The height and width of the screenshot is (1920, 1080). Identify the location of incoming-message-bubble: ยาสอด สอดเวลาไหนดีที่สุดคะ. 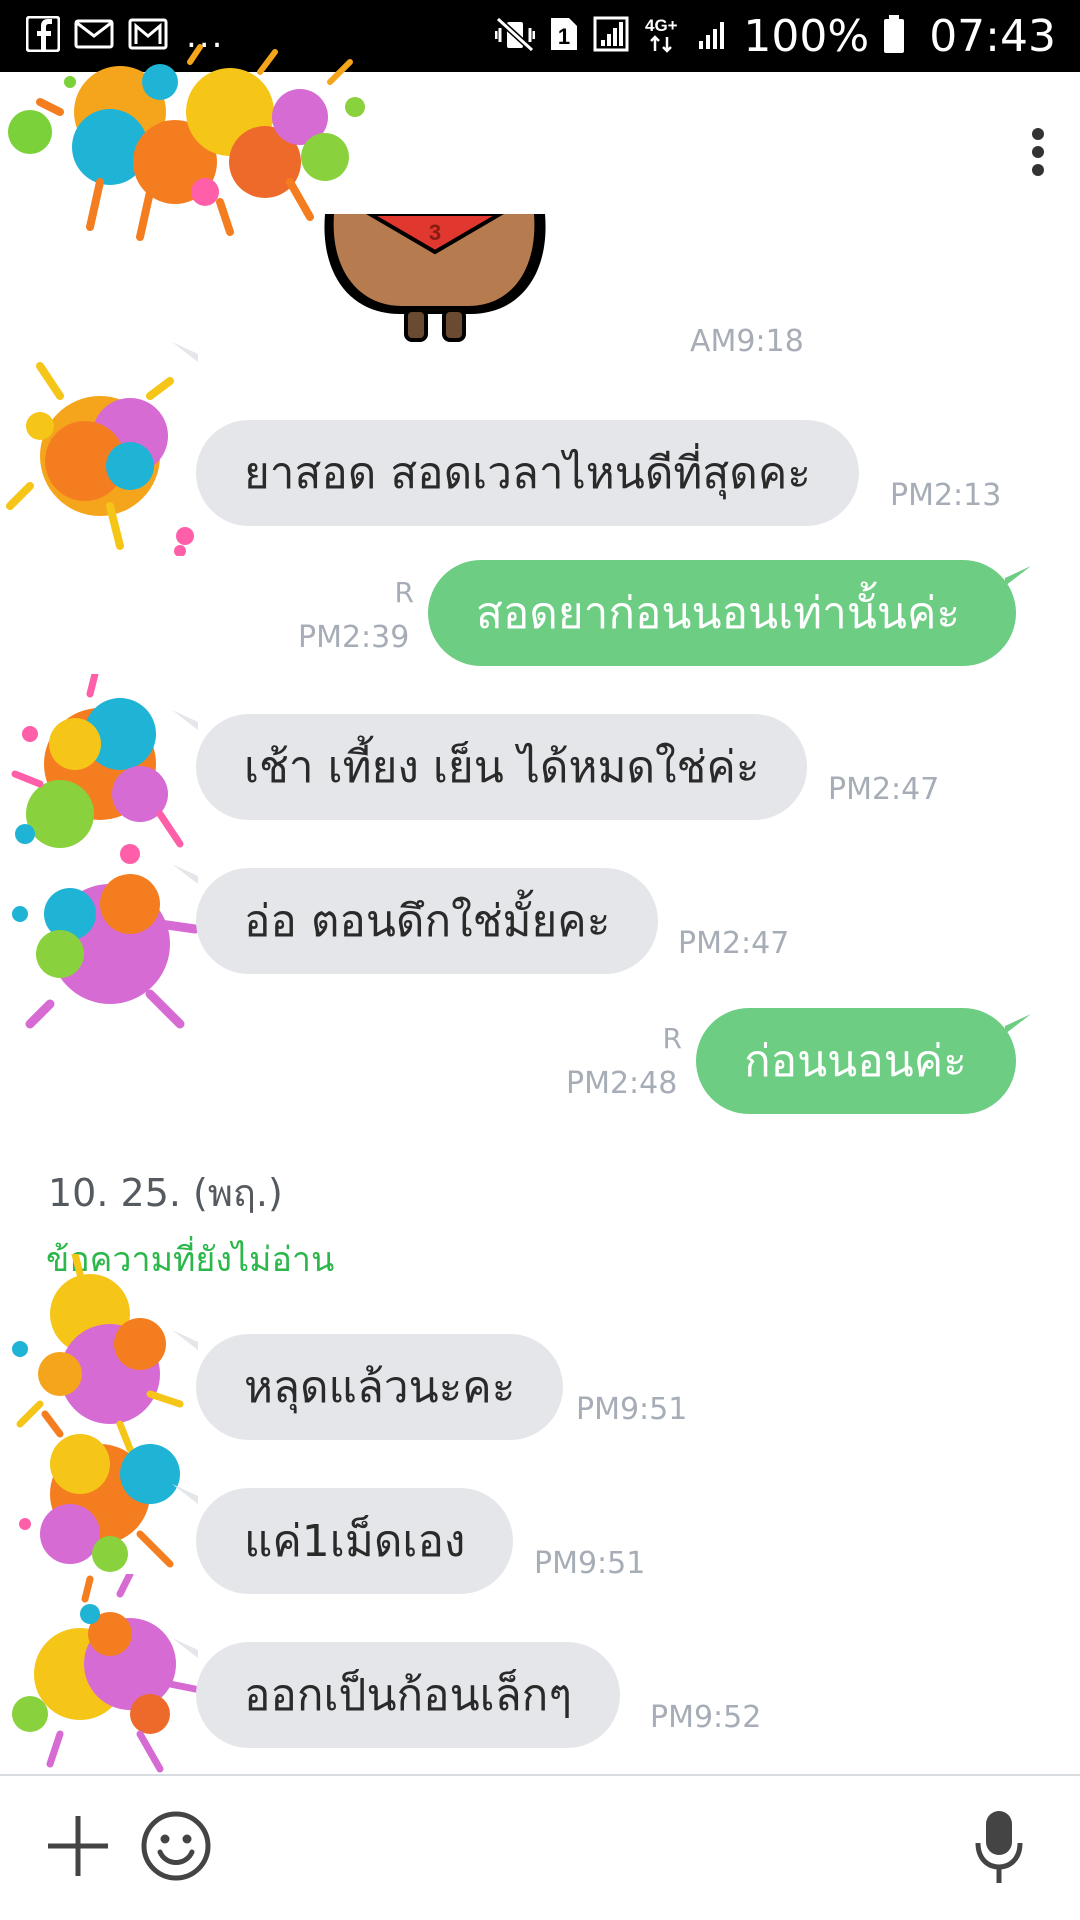
(527, 473).